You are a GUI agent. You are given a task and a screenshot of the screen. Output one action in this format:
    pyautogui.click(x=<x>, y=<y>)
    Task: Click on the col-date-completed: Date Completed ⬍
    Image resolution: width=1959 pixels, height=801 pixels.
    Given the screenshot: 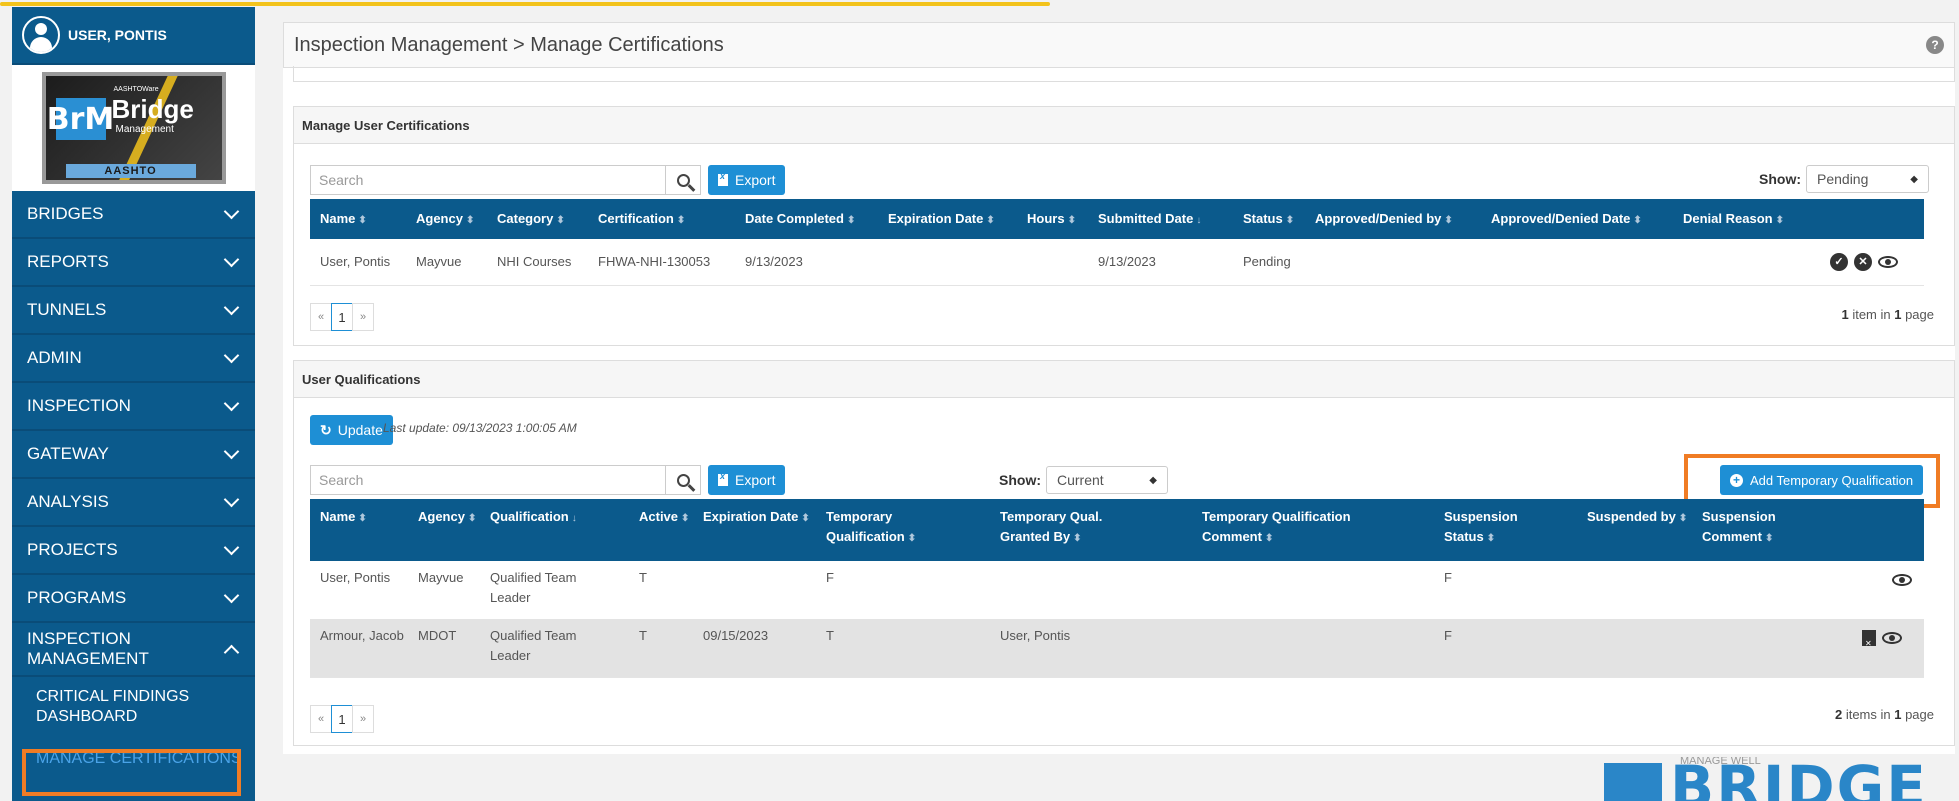 What is the action you would take?
    pyautogui.click(x=800, y=220)
    